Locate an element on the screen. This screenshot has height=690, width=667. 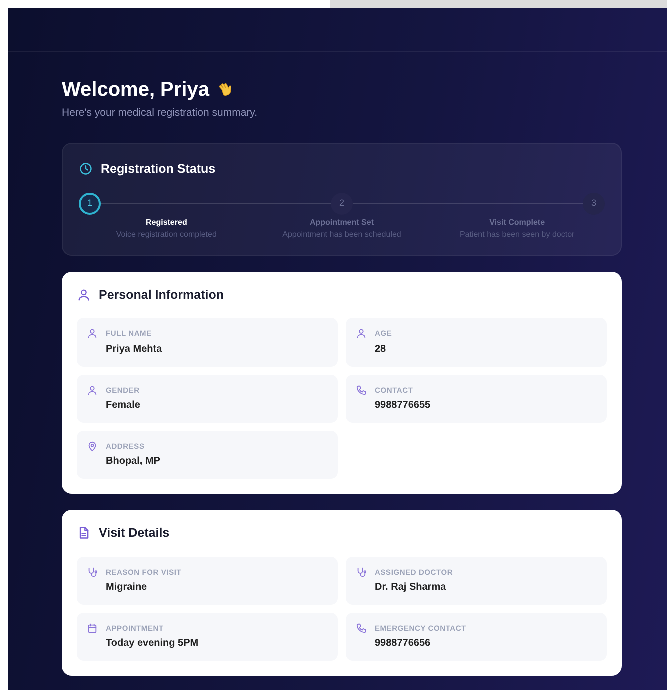
field-value: 9988776655 is located at coordinates (403, 405).